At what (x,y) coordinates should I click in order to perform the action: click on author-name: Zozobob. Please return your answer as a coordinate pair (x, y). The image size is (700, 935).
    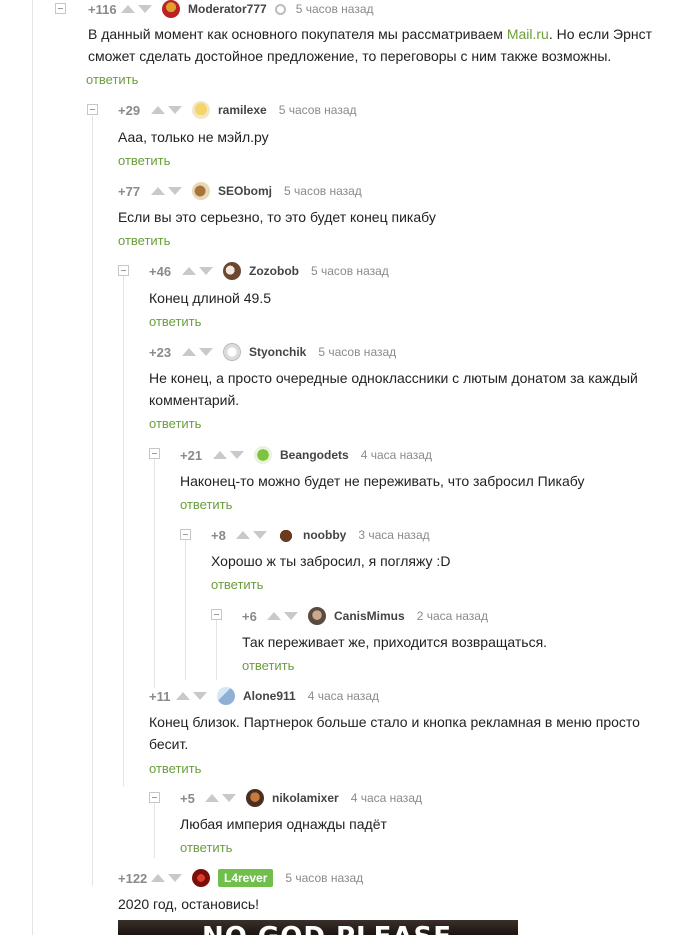
    Looking at the image, I should click on (274, 271).